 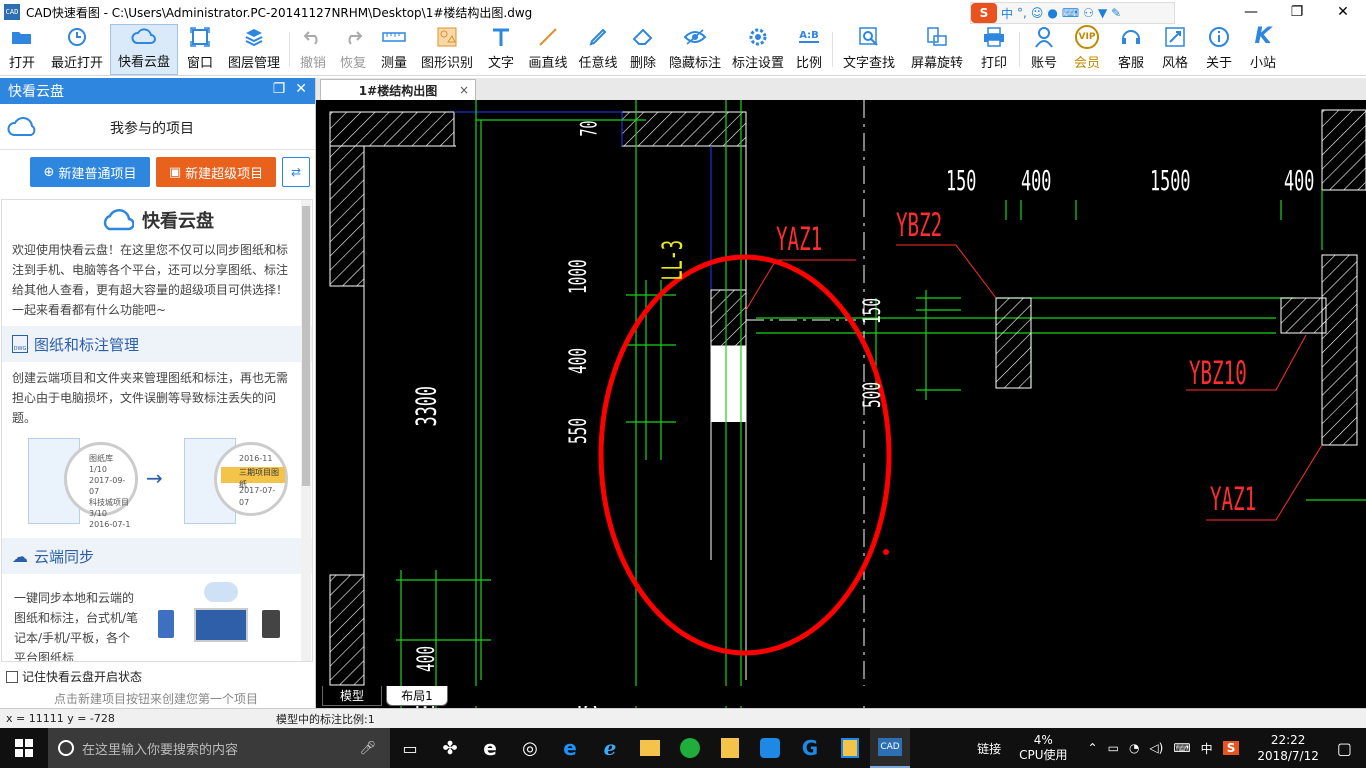 I want to click on measure-button: 测量, so click(x=394, y=49).